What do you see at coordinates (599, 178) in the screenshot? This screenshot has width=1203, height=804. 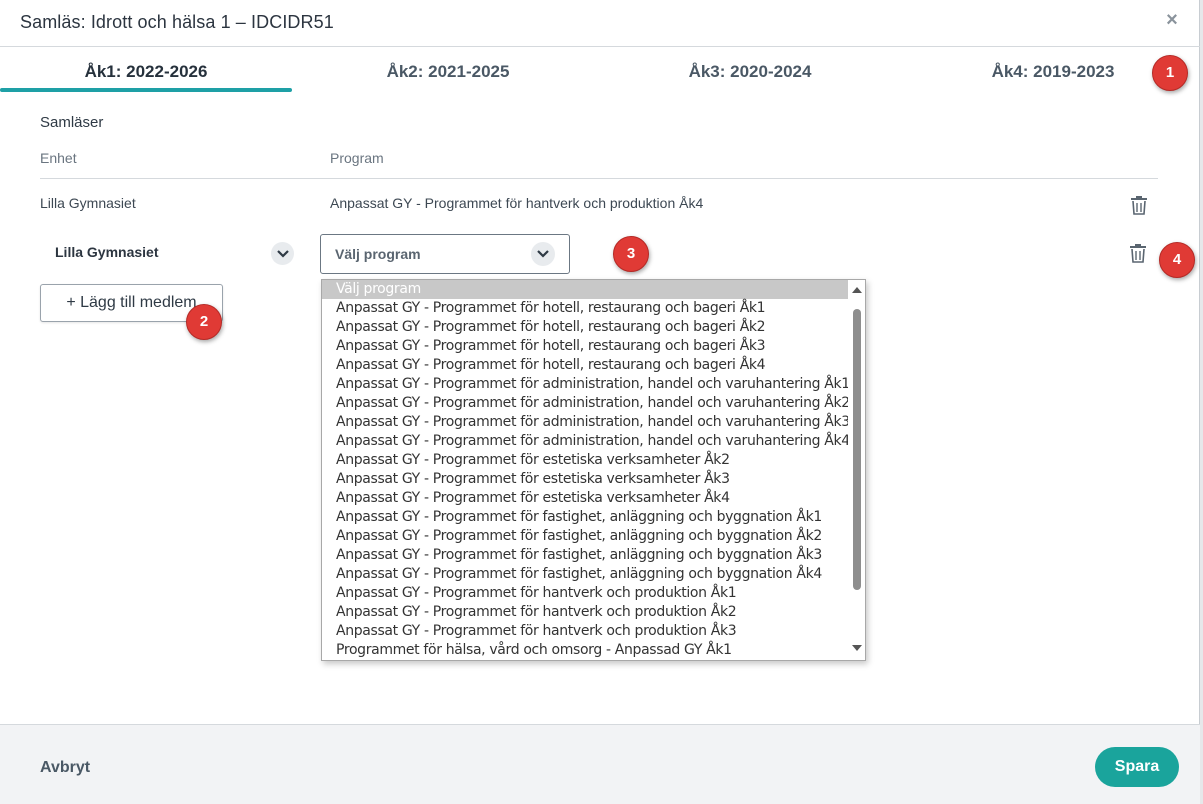 I see `header-divider` at bounding box center [599, 178].